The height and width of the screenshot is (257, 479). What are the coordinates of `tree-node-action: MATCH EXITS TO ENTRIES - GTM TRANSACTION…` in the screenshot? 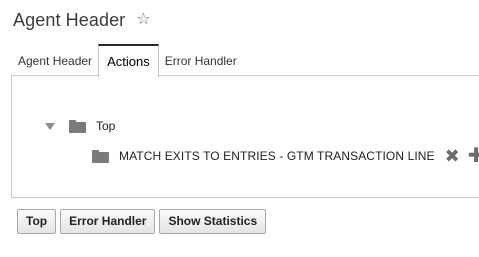 It's located at (285, 156).